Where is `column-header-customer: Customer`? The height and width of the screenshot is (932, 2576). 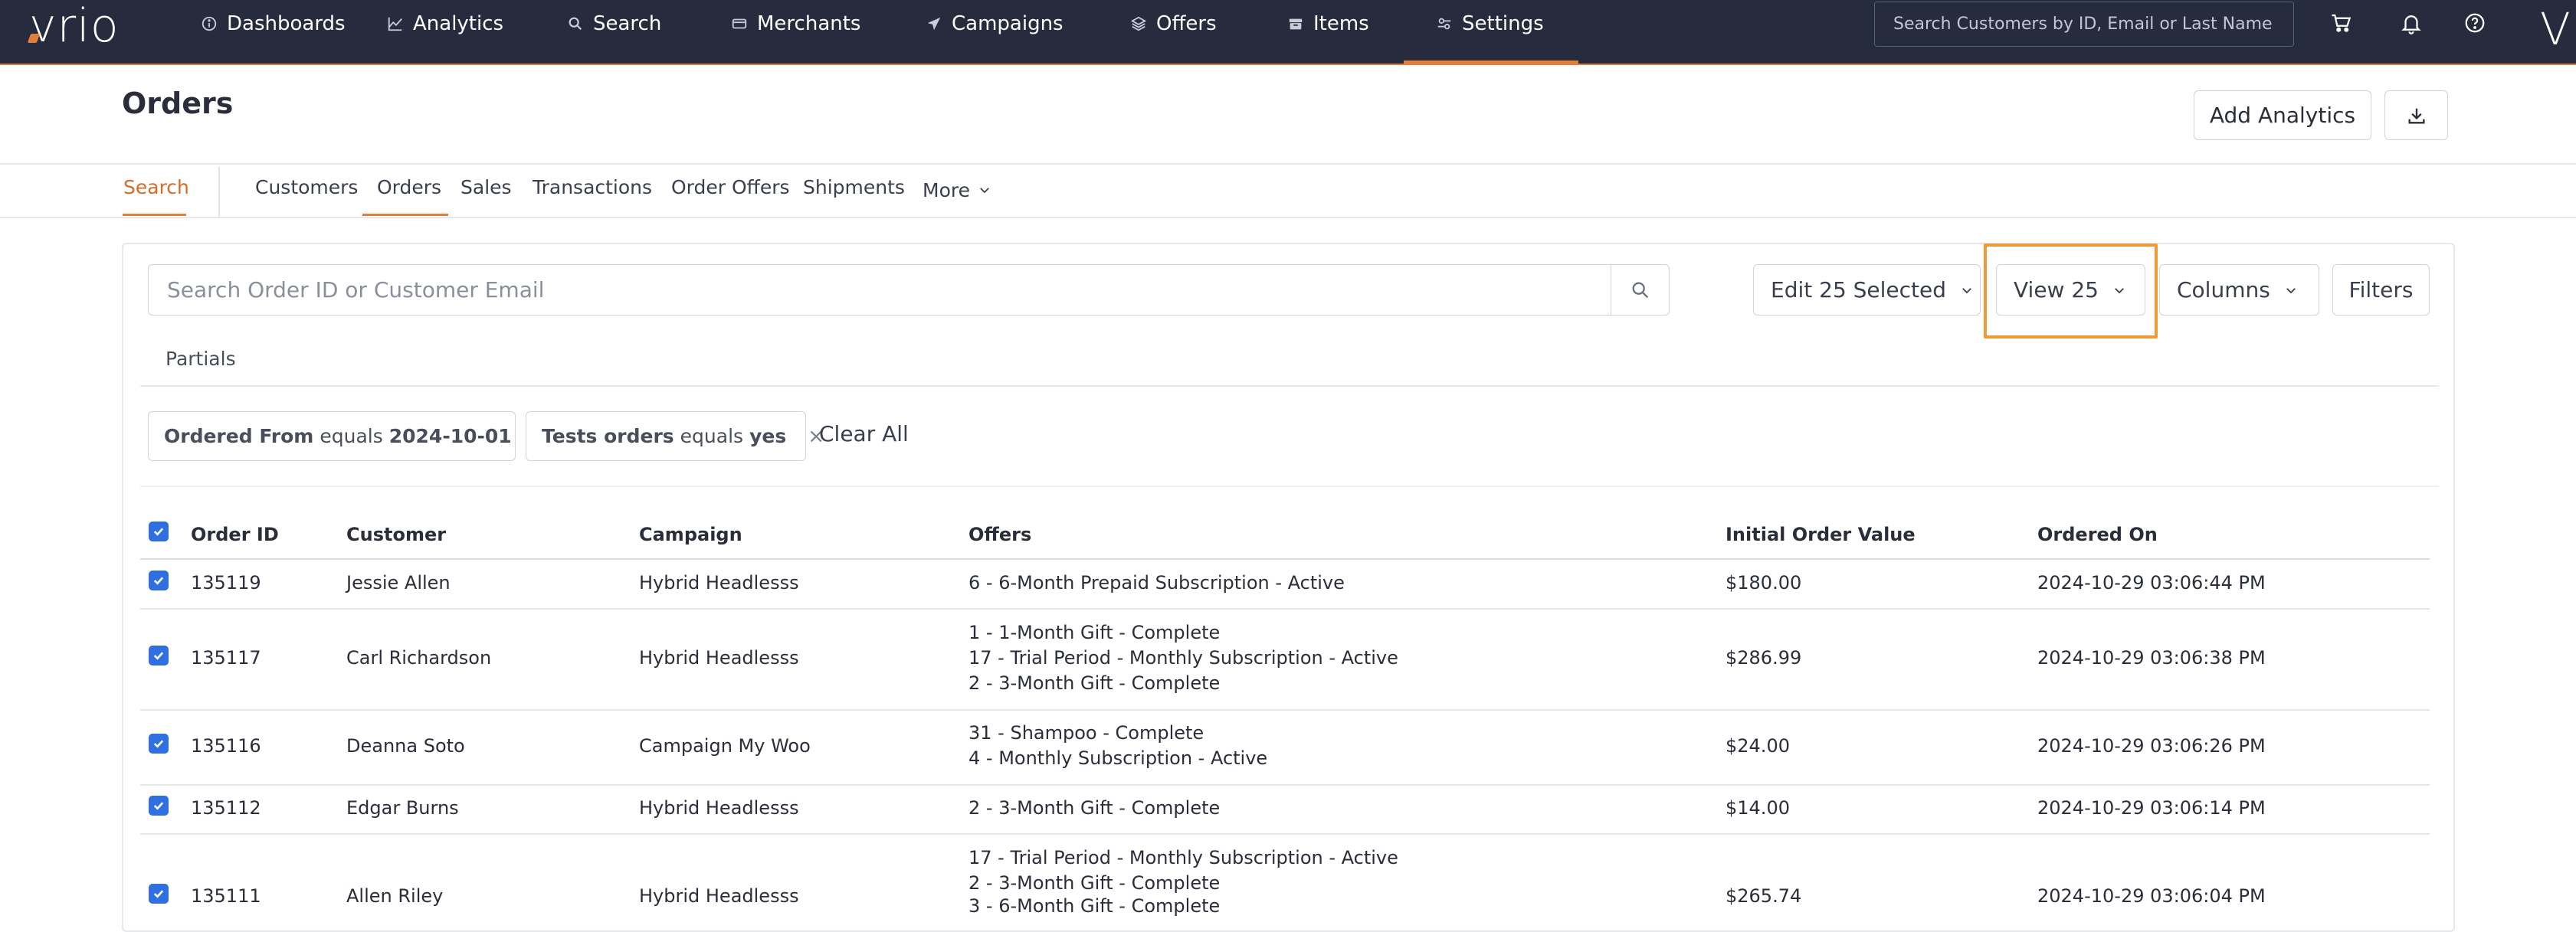 column-header-customer: Customer is located at coordinates (396, 534).